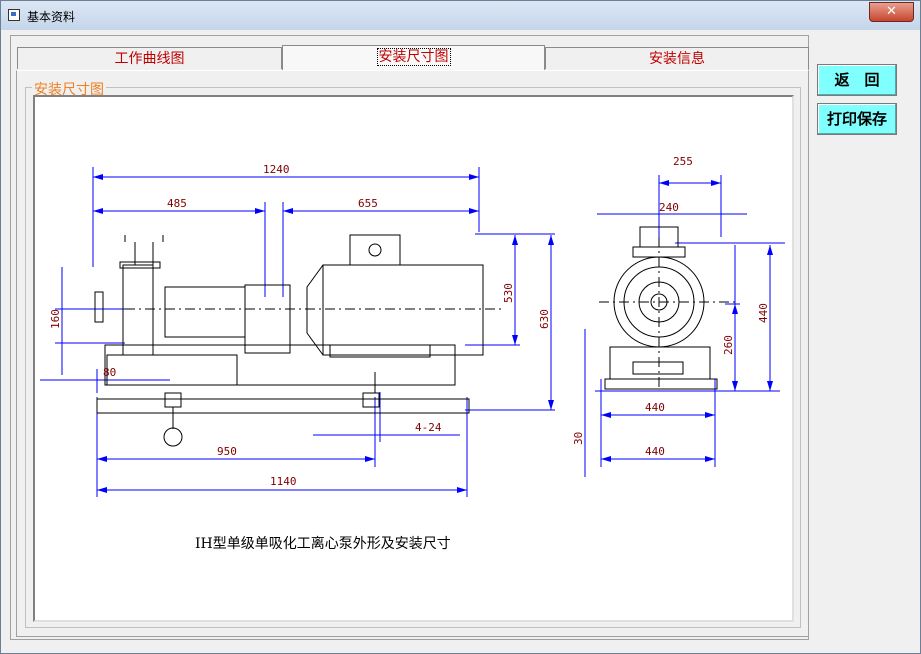 The image size is (921, 654). What do you see at coordinates (578, 438) in the screenshot?
I see `dim-height-30: 30` at bounding box center [578, 438].